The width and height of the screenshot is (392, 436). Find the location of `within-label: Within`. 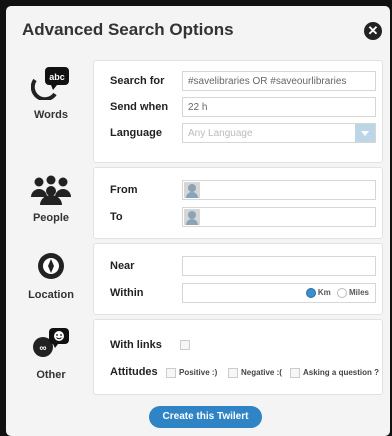

within-label: Within is located at coordinates (127, 293).